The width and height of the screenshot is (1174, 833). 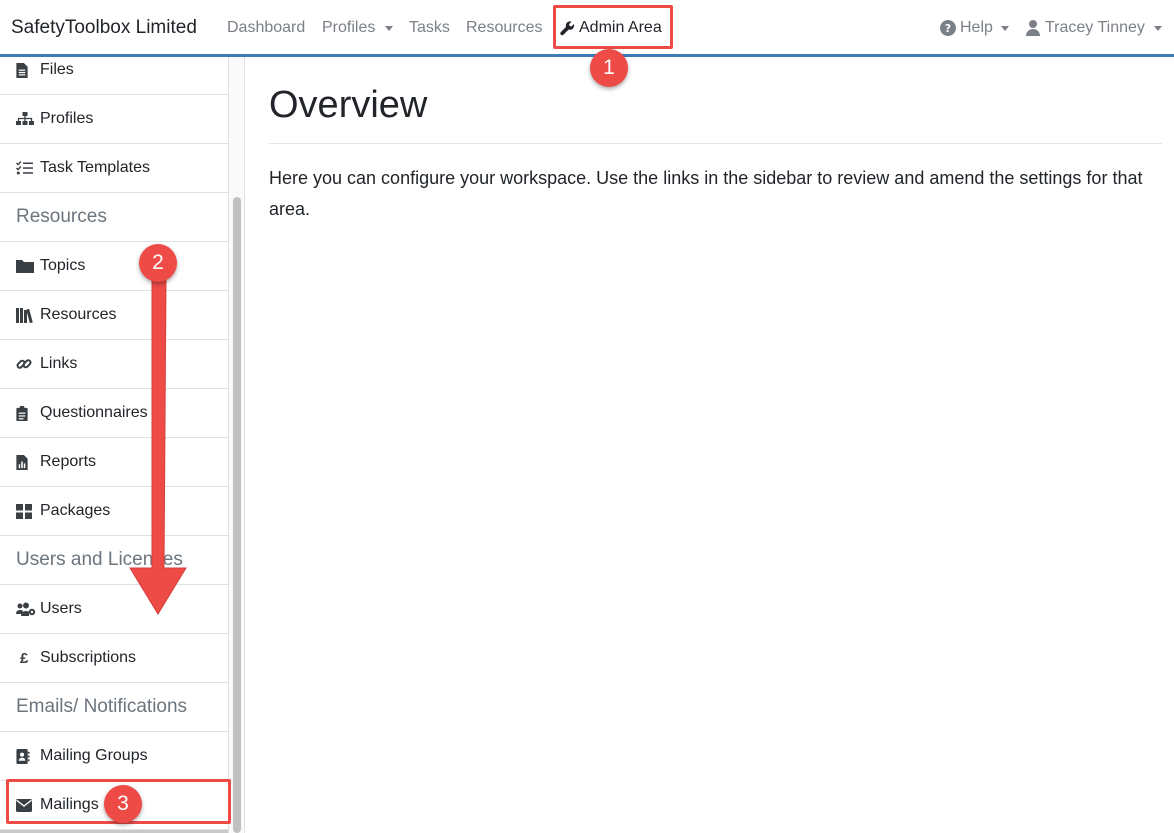 I want to click on grid-icon, so click(x=26, y=511).